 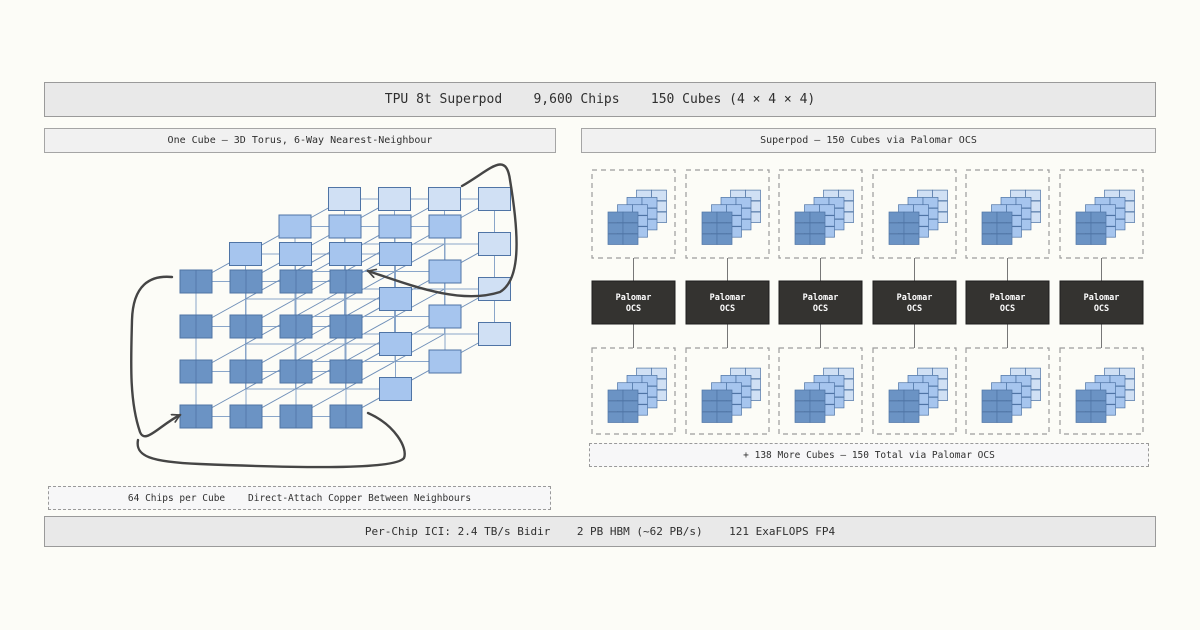 What do you see at coordinates (345, 308) in the screenshot?
I see `single-cube-torus` at bounding box center [345, 308].